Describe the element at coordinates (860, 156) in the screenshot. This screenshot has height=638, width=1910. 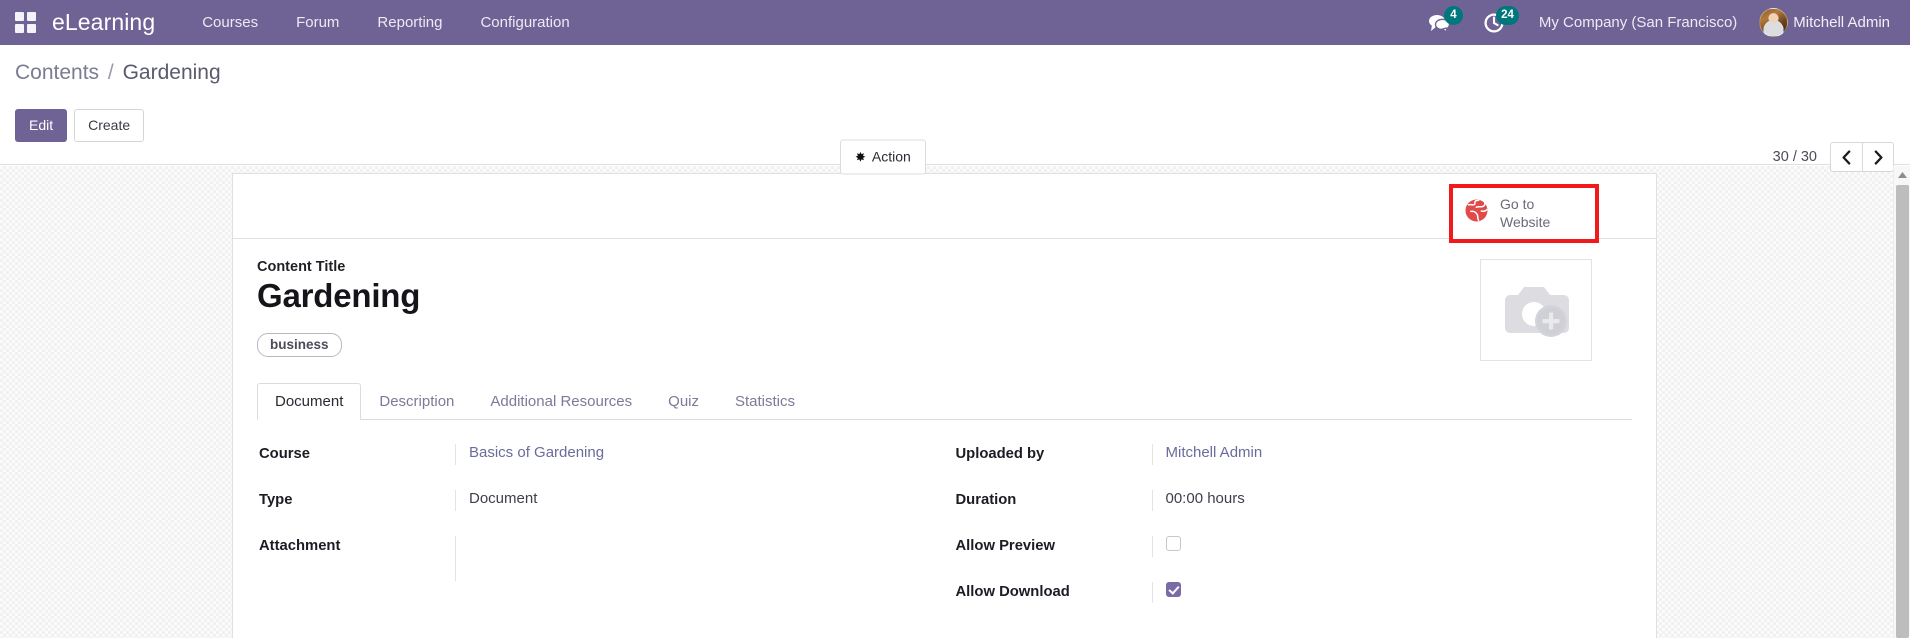
I see `gear-icon: ✸` at that location.